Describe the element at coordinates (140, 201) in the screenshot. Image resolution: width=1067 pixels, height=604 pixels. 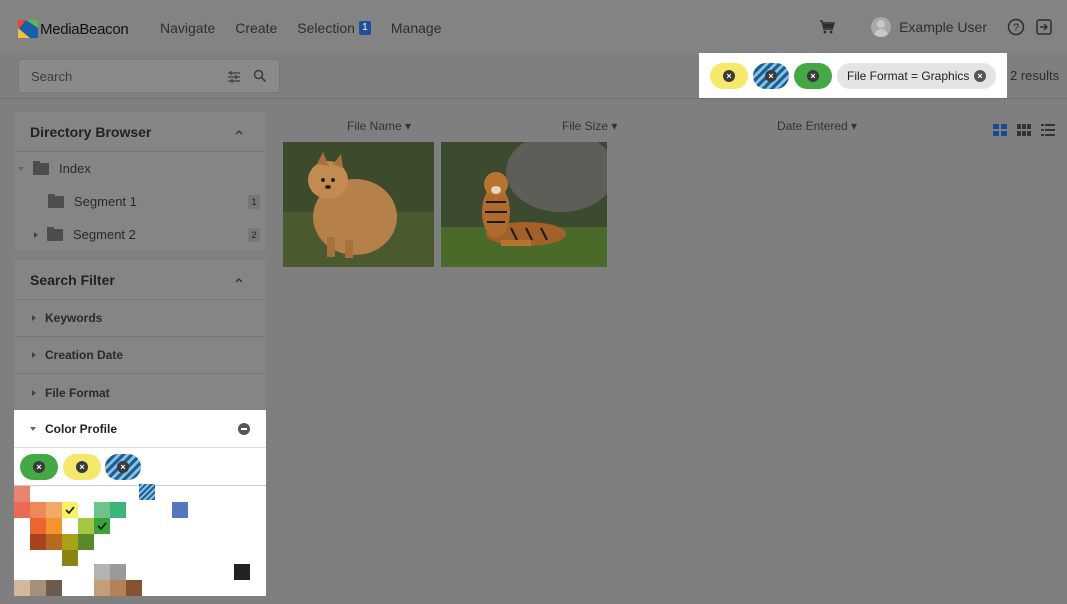
I see `tree-item-segment-1: Segment 1 1` at that location.